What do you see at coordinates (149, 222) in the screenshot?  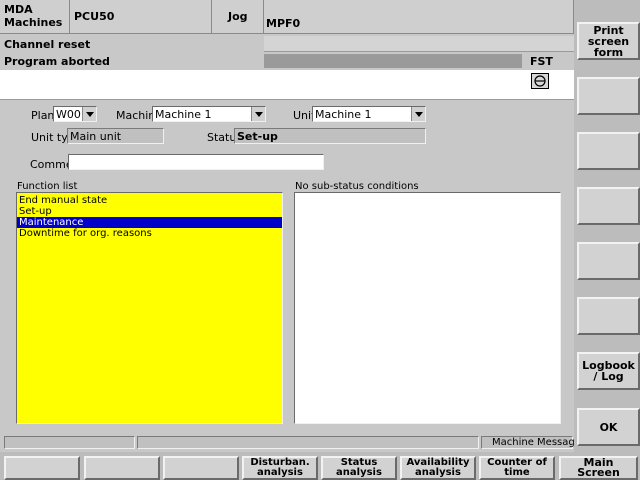 I see `list-item: Maintenance` at bounding box center [149, 222].